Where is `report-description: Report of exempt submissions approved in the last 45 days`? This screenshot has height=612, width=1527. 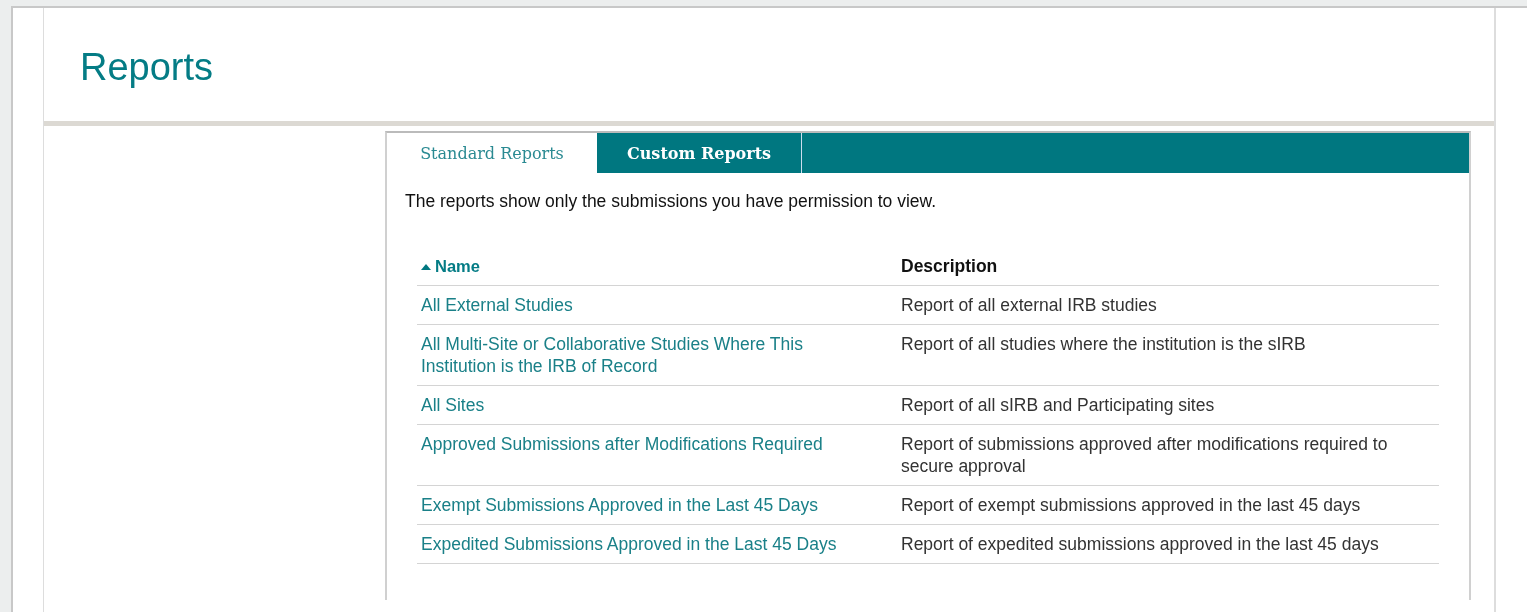 report-description: Report of exempt submissions approved in the last 45 days is located at coordinates (1131, 505).